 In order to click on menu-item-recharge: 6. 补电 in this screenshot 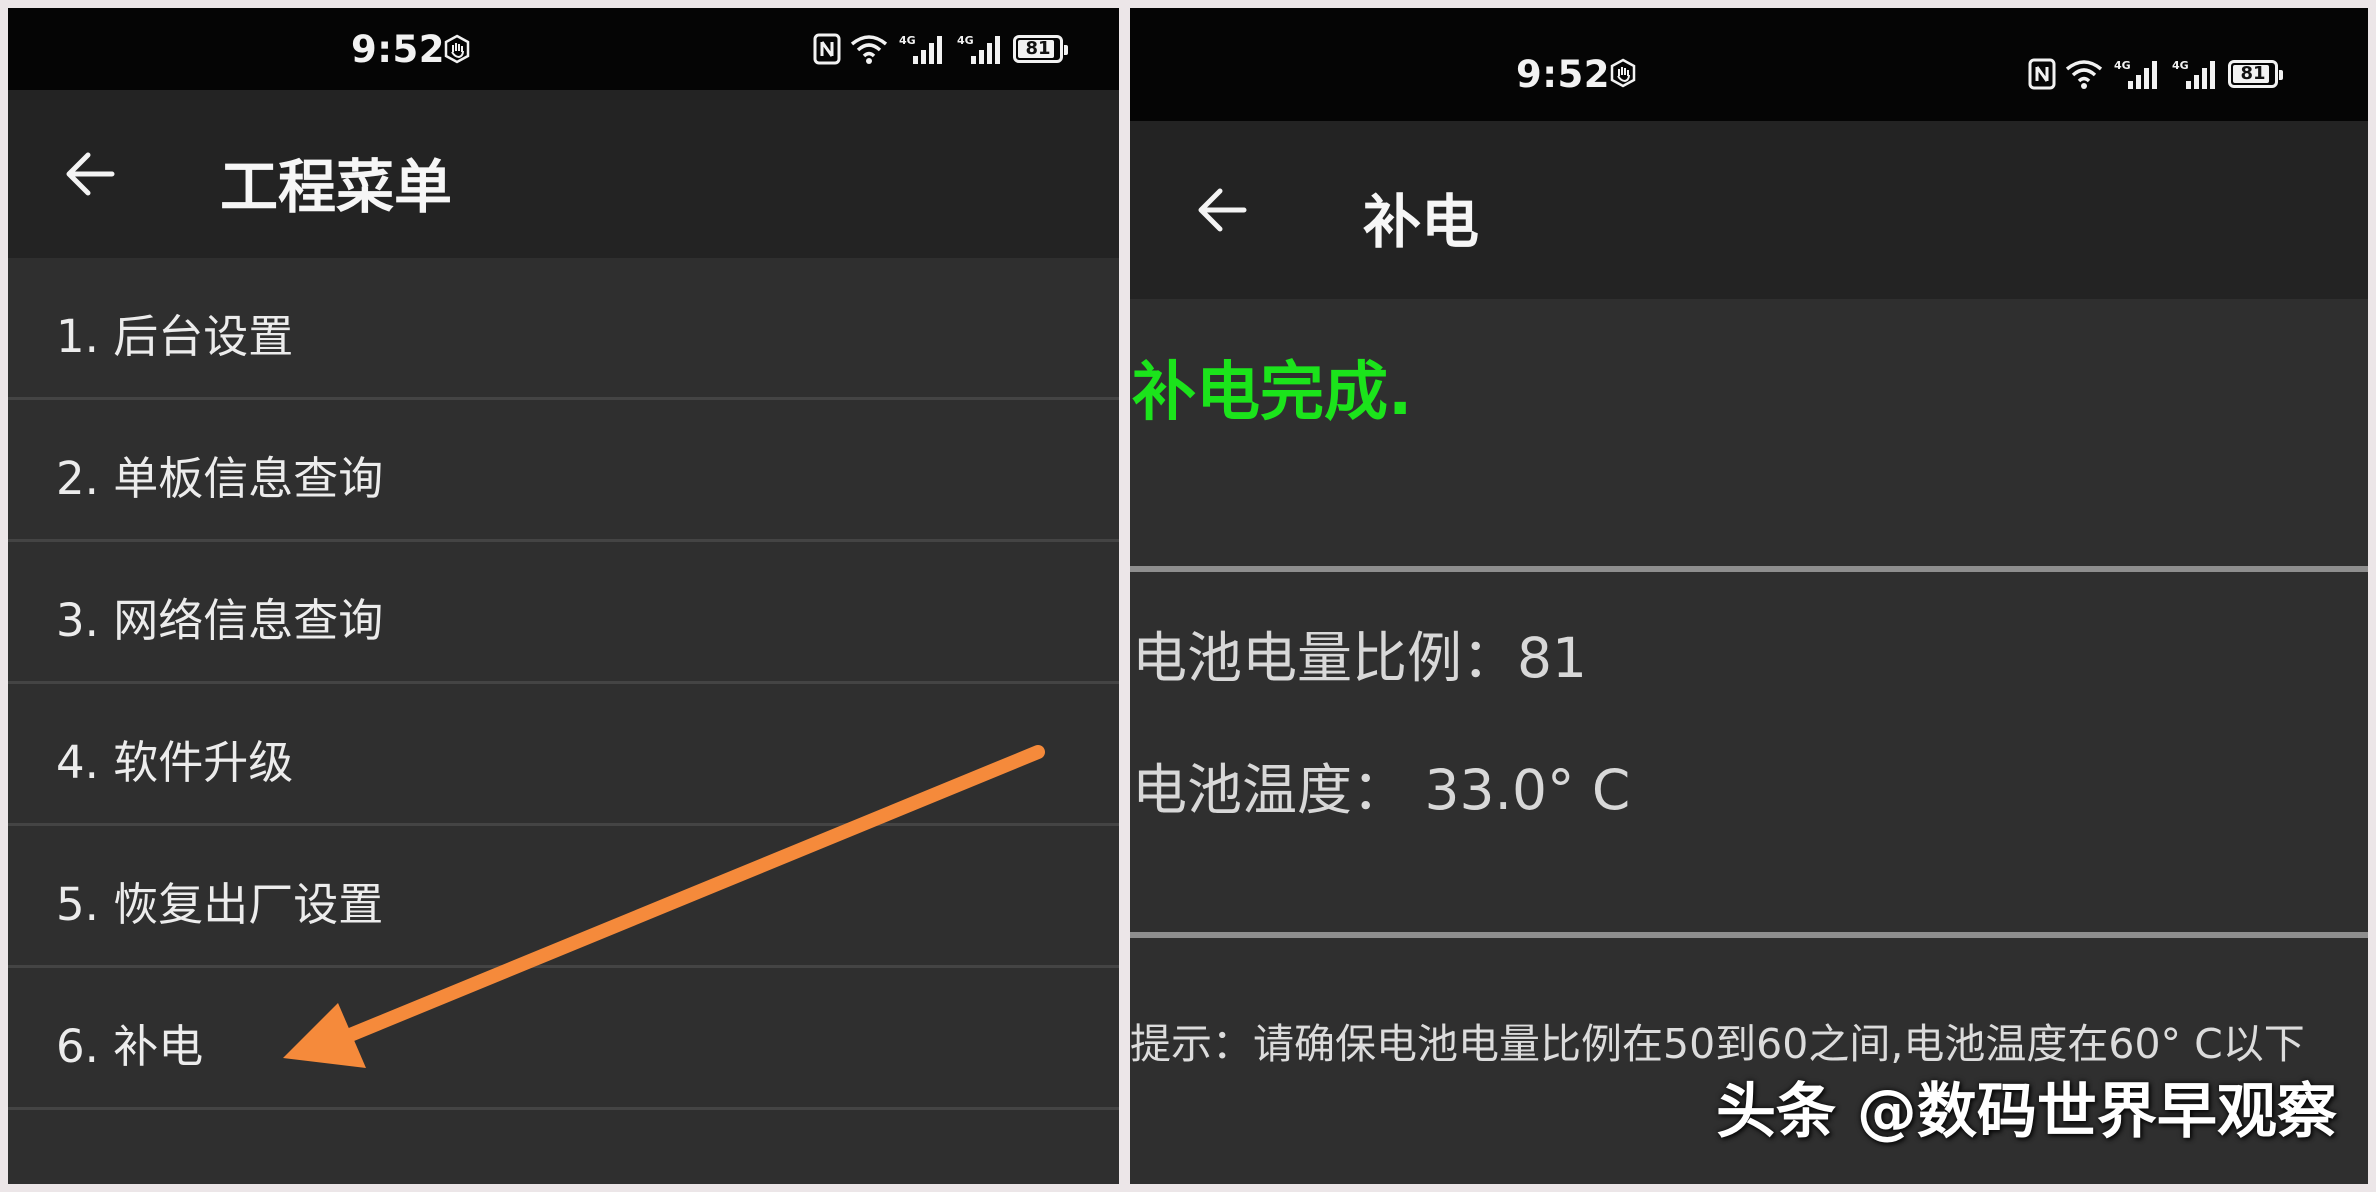, I will do `click(563, 1039)`.